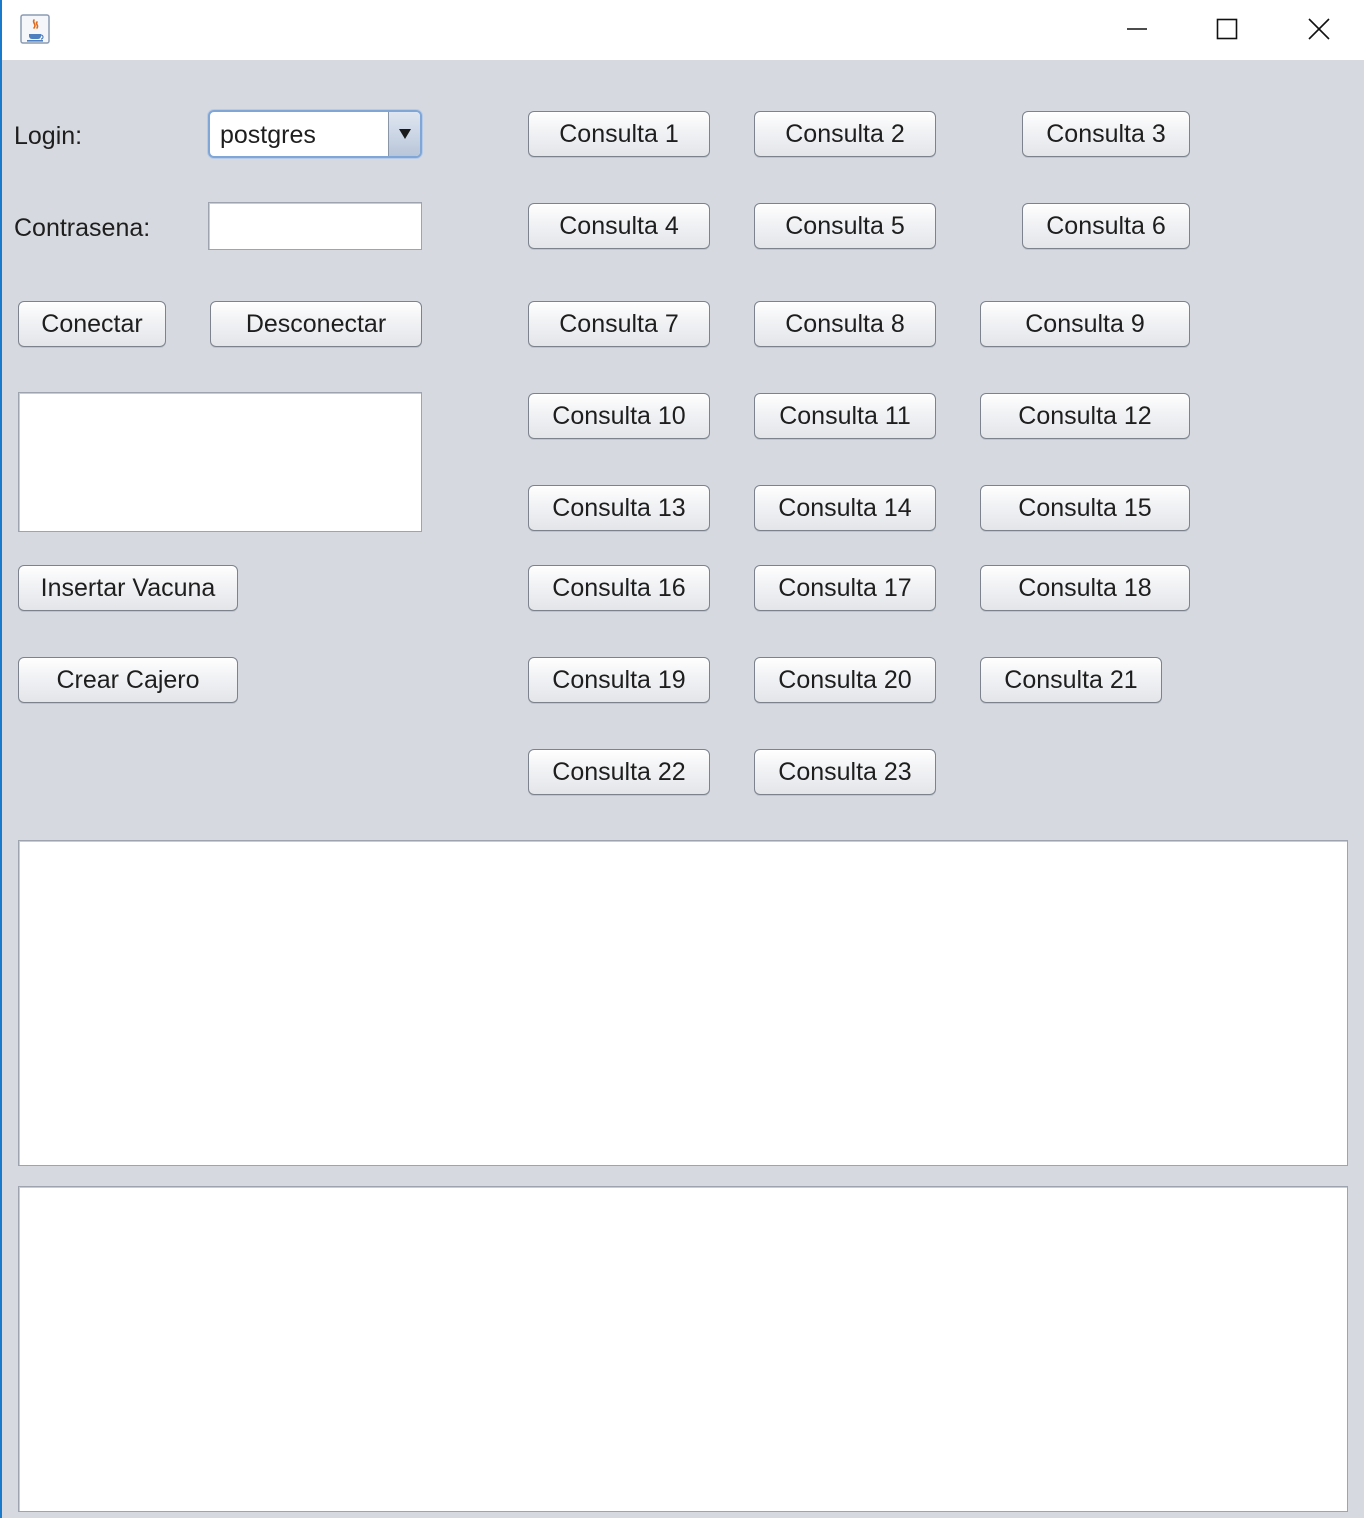 The height and width of the screenshot is (1518, 1364). I want to click on query-15-button: Consulta 15, so click(1085, 508).